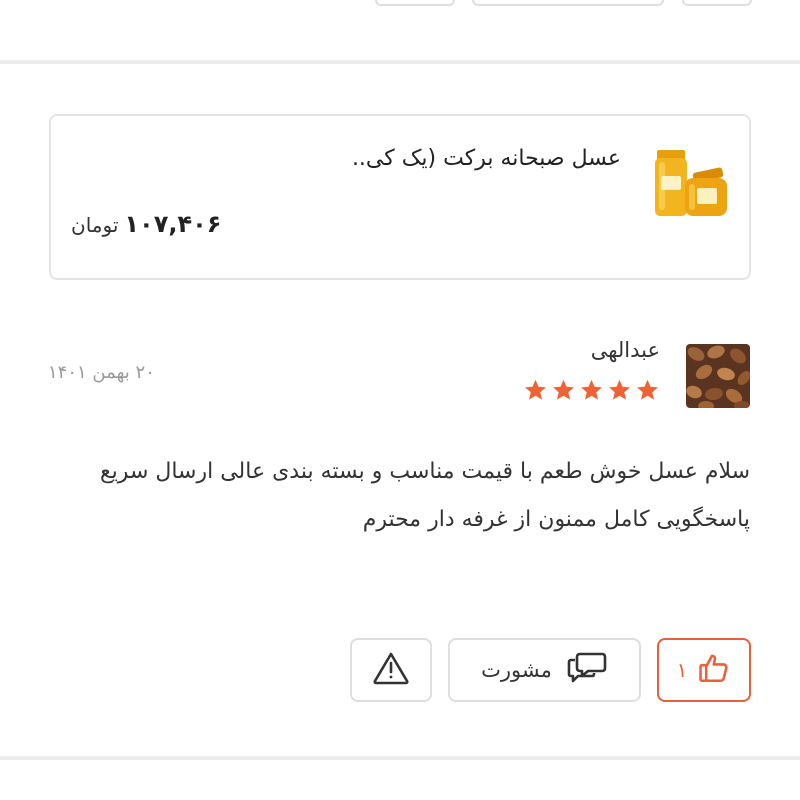 The image size is (800, 800). I want to click on warning-icon, so click(391, 670).